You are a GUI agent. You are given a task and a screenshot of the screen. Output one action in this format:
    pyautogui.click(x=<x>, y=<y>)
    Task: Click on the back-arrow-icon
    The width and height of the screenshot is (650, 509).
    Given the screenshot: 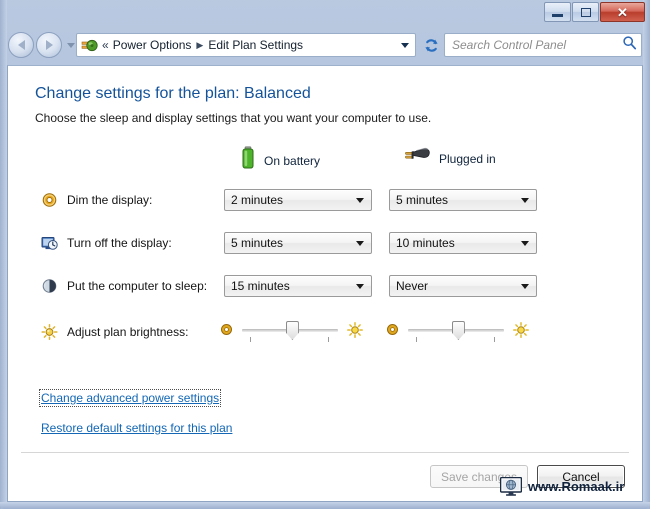 What is the action you would take?
    pyautogui.click(x=21, y=45)
    